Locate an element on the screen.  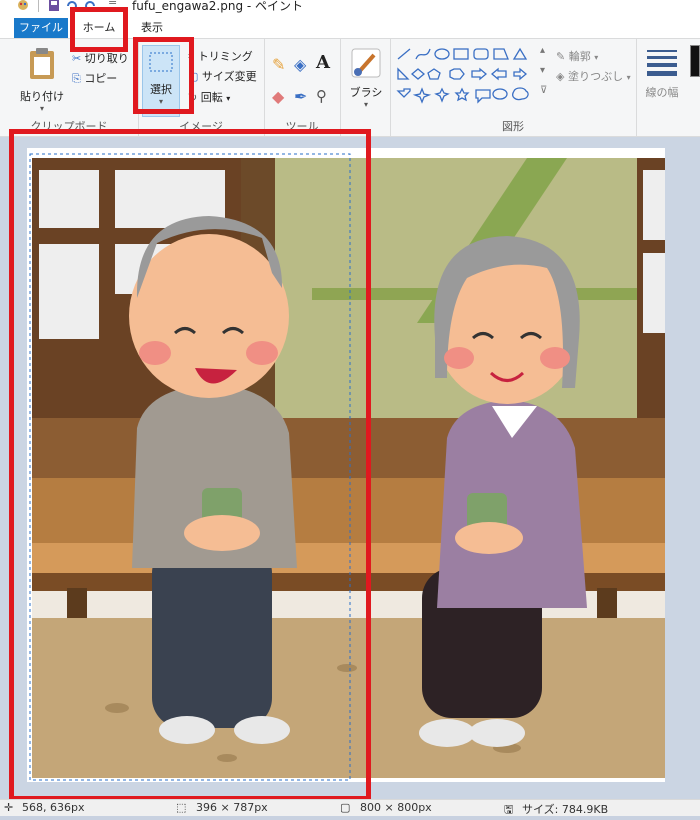
brushes-label: ブラシ is located at coordinates (366, 92).